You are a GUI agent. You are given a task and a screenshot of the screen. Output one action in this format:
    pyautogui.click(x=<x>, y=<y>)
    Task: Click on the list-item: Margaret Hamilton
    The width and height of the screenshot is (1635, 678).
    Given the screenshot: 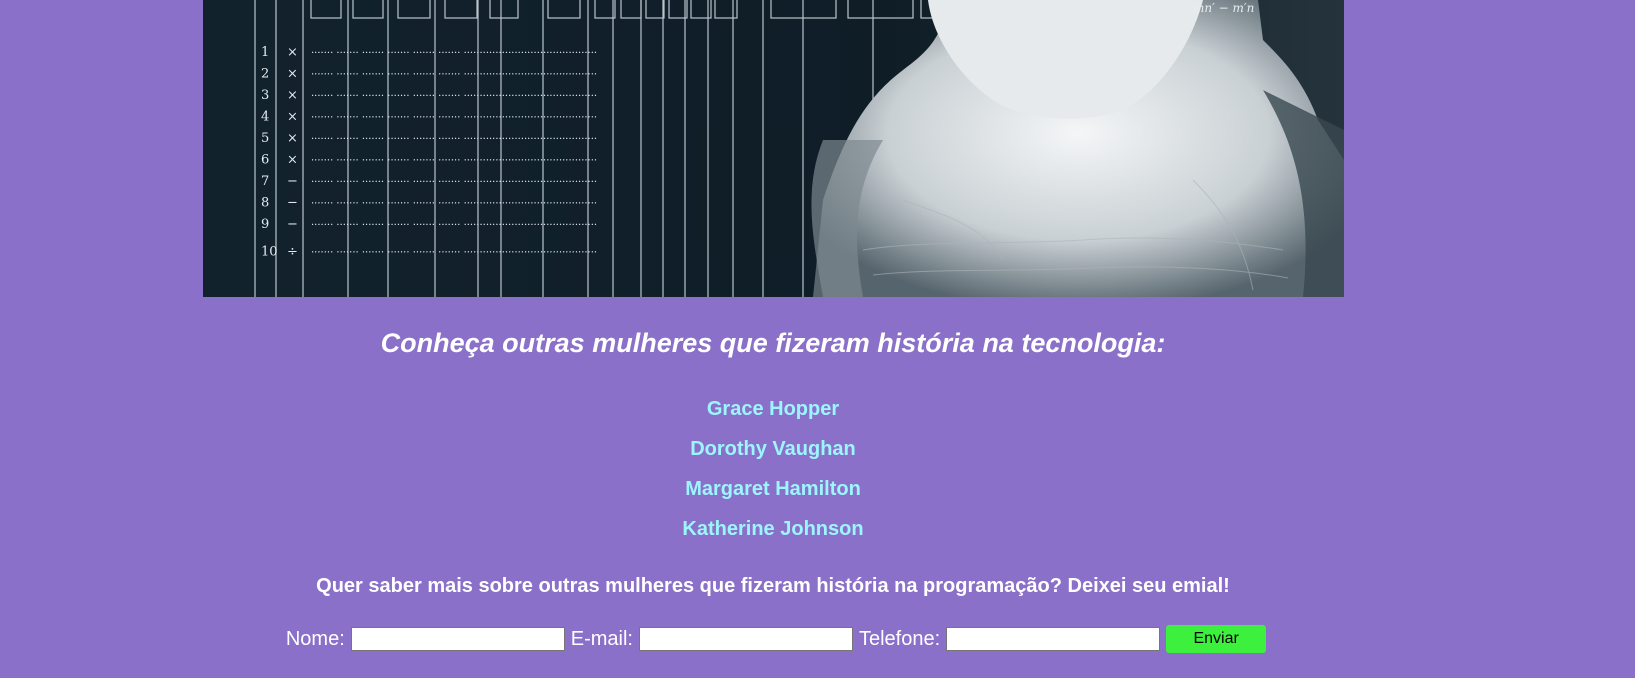 What is the action you would take?
    pyautogui.click(x=773, y=496)
    